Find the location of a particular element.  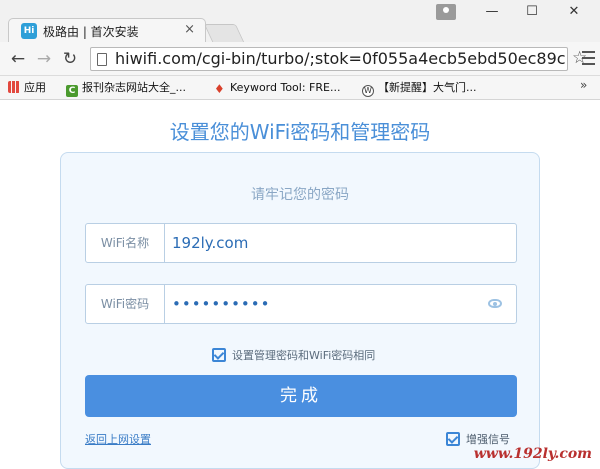

back-arrow-icon: ← is located at coordinates (18, 59).